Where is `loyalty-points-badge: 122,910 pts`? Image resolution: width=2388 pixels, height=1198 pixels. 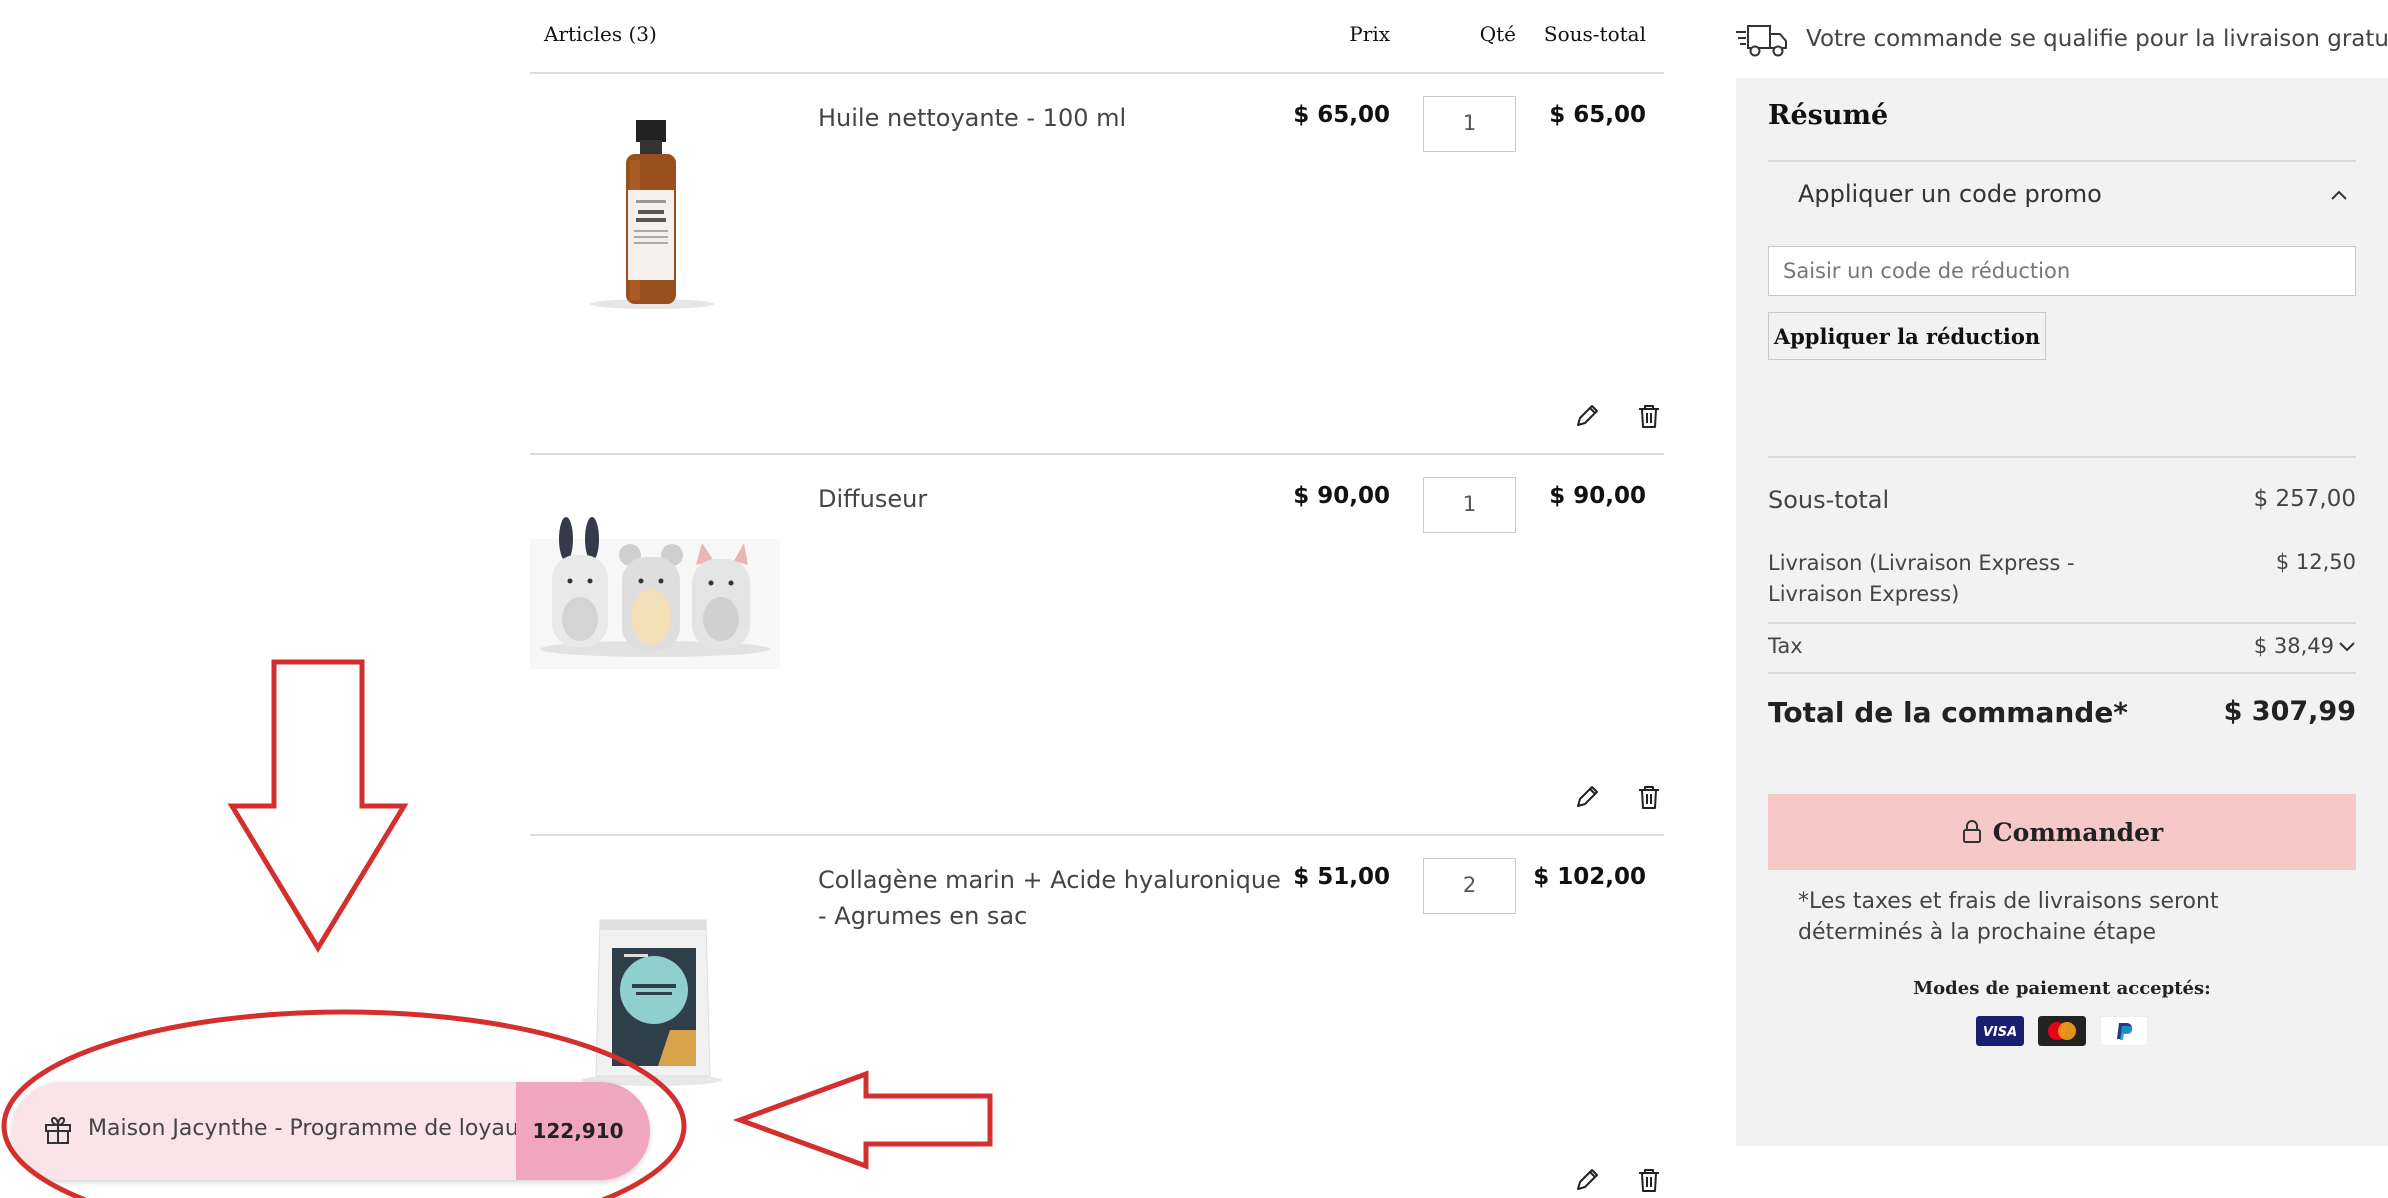 loyalty-points-badge: 122,910 pts is located at coordinates (583, 1131).